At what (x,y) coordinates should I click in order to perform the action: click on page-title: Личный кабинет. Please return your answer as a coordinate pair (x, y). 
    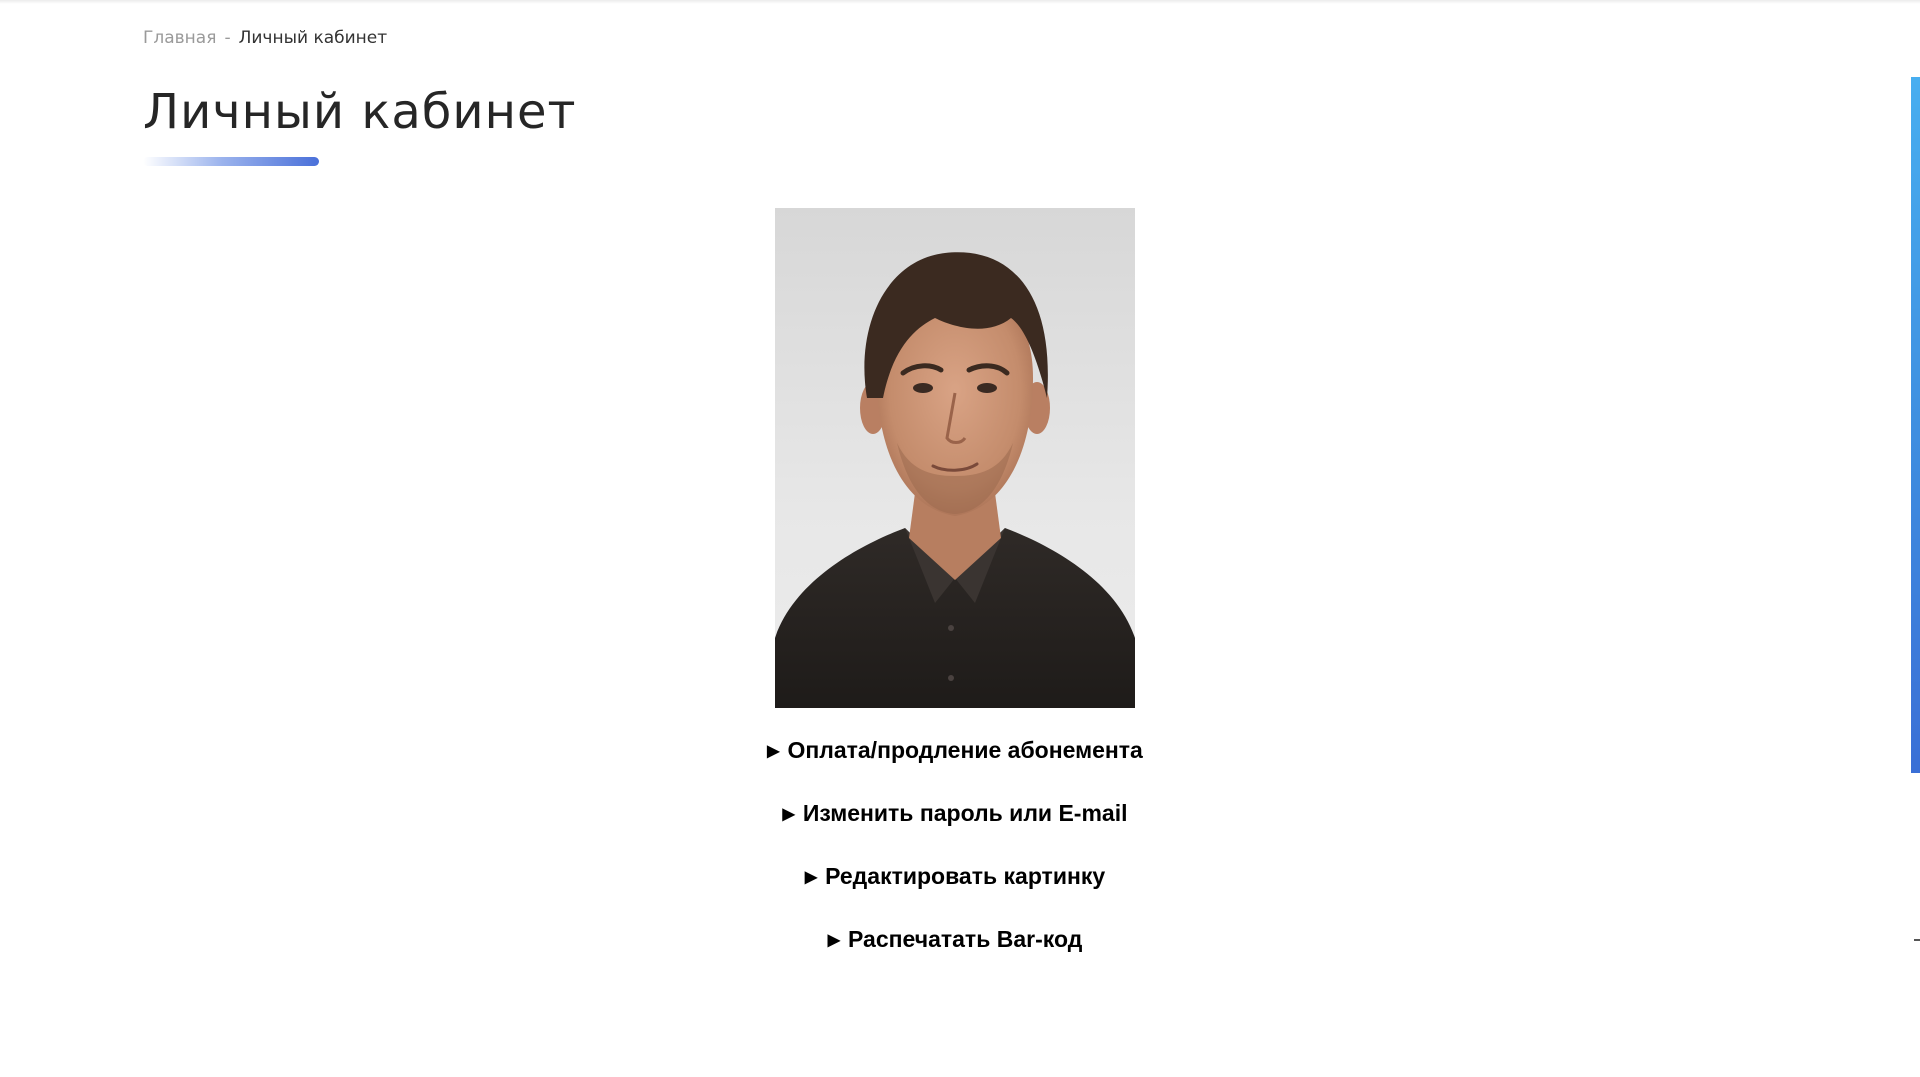
    Looking at the image, I should click on (360, 112).